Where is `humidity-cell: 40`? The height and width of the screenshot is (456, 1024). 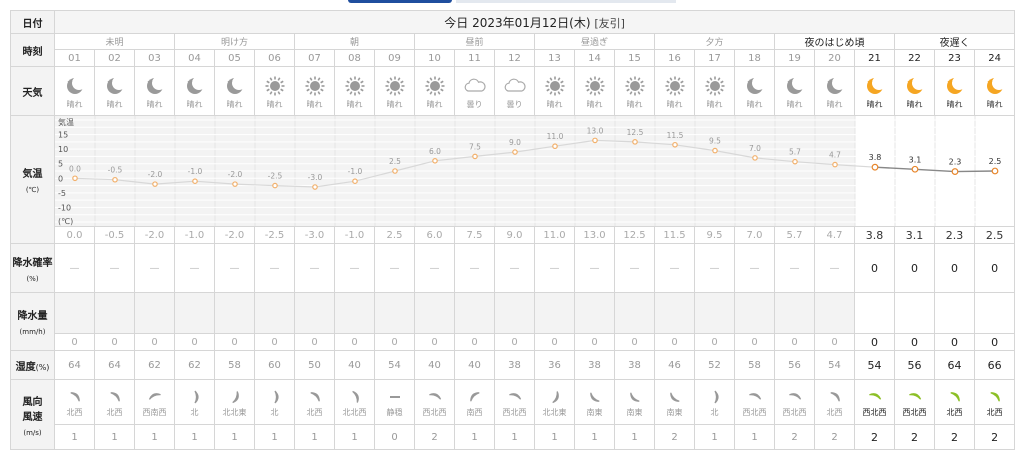 humidity-cell: 40 is located at coordinates (354, 365).